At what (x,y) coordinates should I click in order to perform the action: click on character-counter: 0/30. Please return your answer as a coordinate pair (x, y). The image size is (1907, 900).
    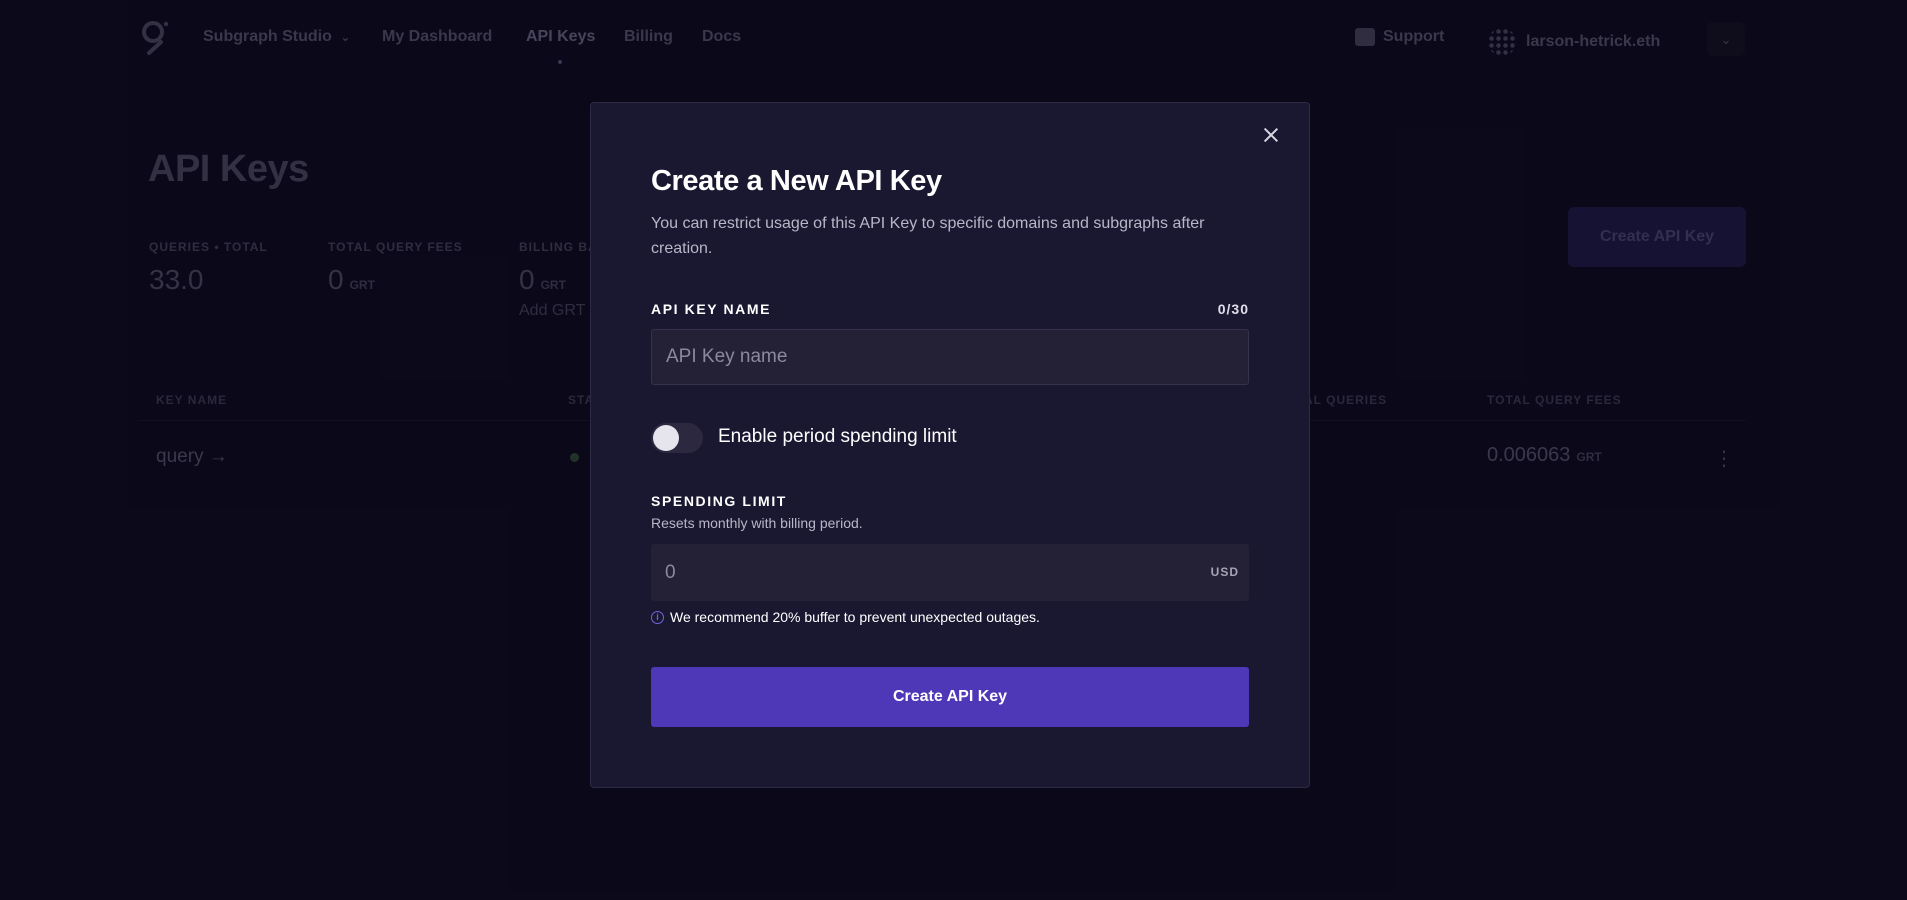
    Looking at the image, I should click on (1233, 309).